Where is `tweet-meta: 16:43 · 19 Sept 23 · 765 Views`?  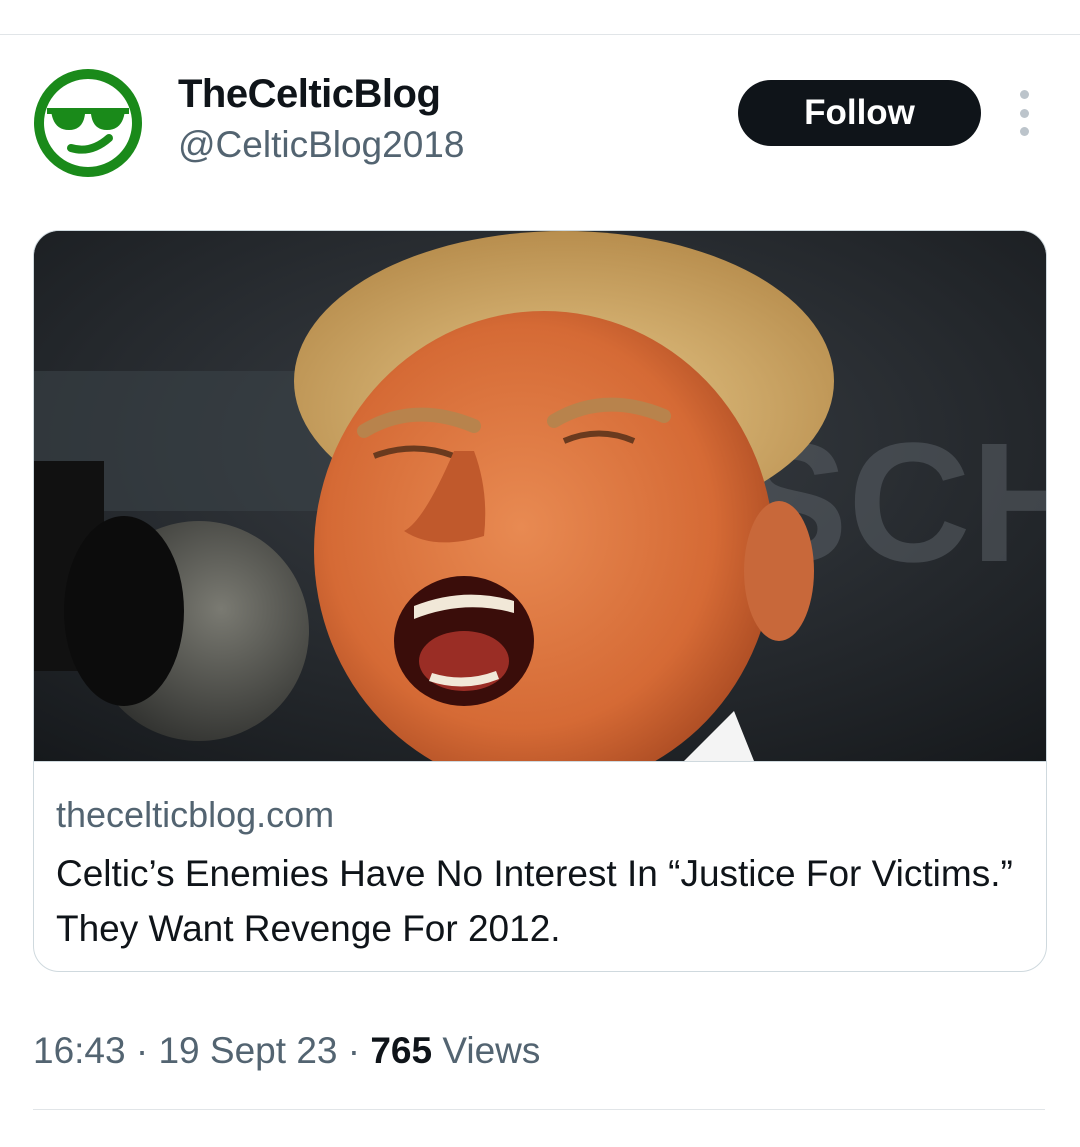
tweet-meta: 16:43 · 19 Sept 23 · 765 Views is located at coordinates (286, 1051).